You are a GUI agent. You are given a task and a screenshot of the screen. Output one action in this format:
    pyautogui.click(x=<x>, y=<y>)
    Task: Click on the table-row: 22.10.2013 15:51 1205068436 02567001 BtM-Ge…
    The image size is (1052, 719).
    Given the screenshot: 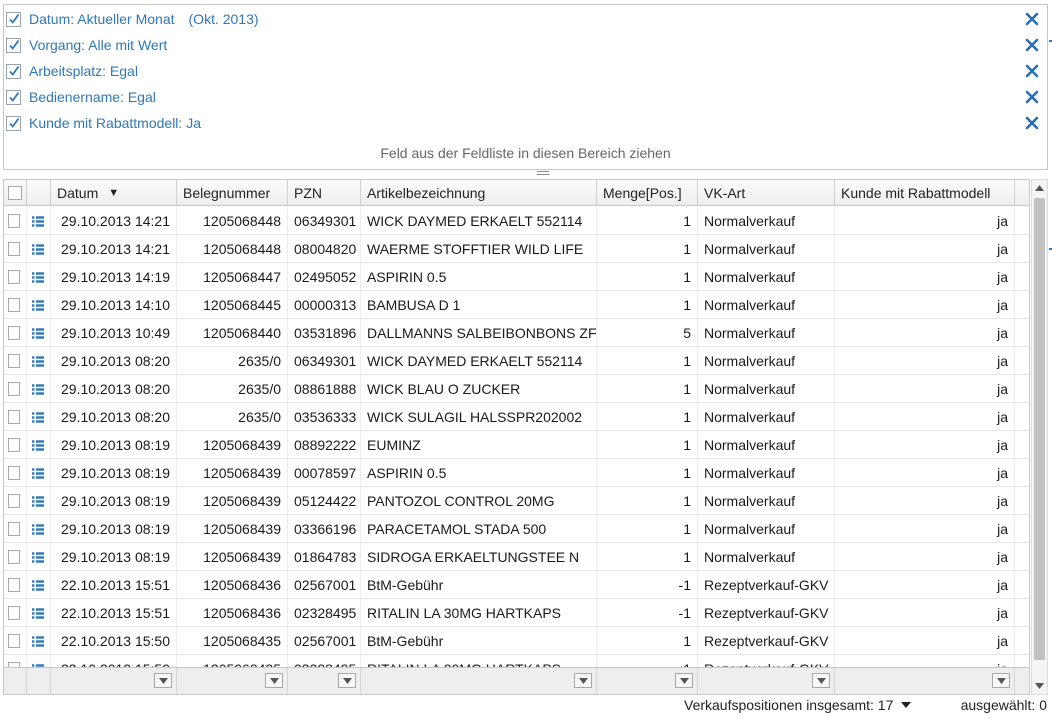 What is the action you would take?
    pyautogui.click(x=516, y=585)
    